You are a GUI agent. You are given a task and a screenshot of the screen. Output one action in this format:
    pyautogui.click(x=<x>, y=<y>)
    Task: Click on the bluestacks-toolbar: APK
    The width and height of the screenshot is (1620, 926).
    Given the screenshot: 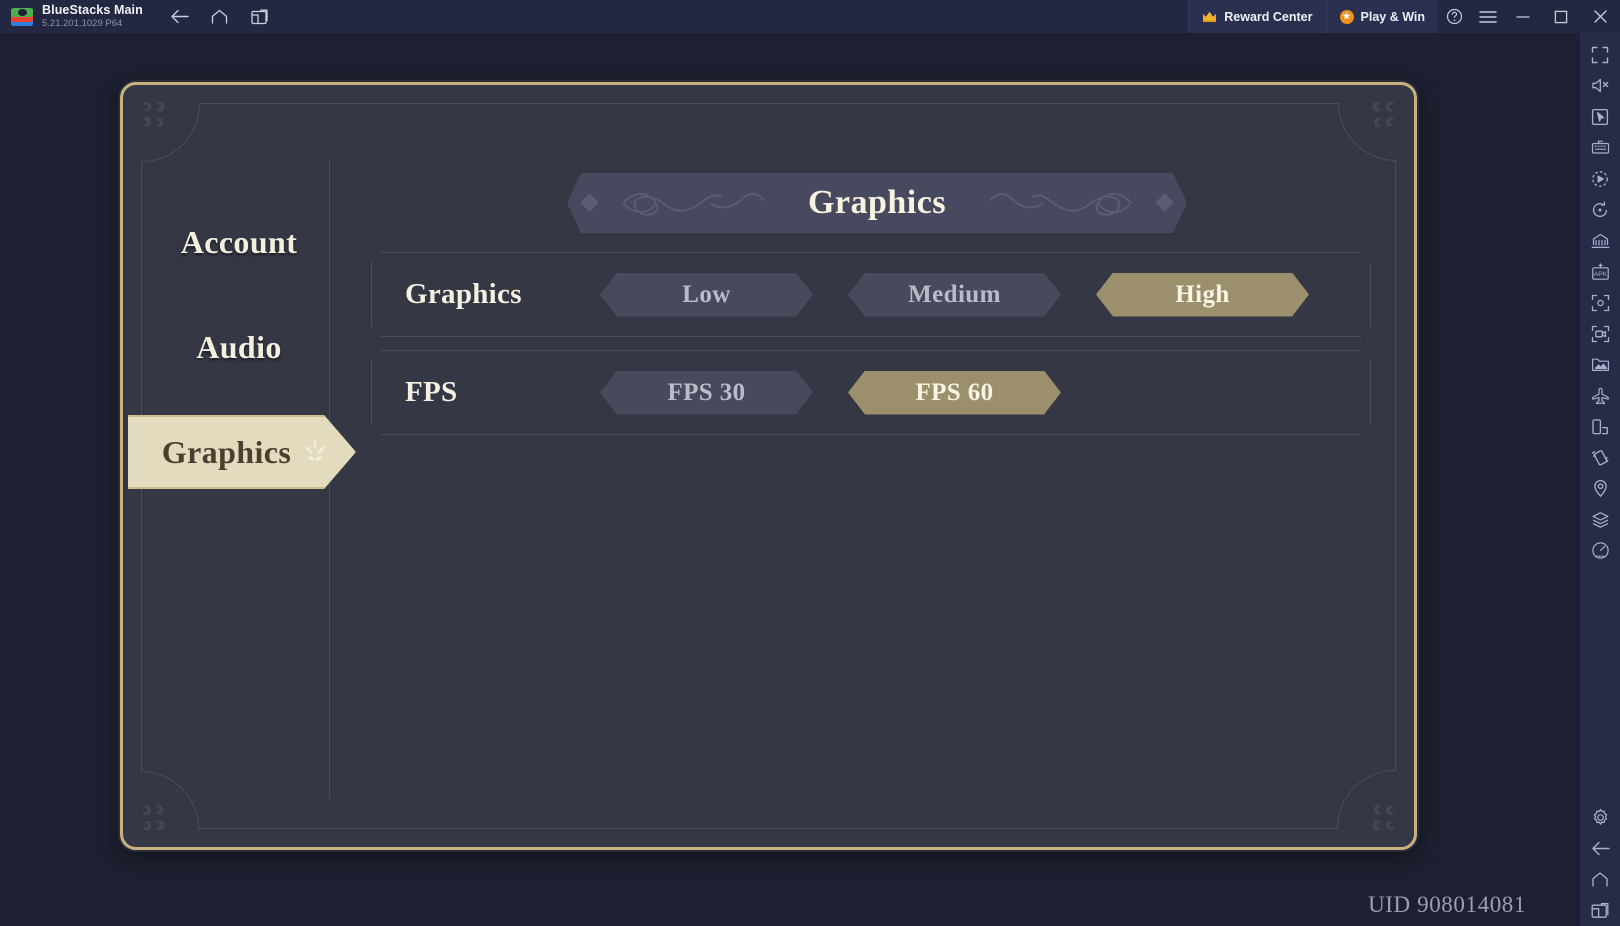 What is the action you would take?
    pyautogui.click(x=1600, y=479)
    